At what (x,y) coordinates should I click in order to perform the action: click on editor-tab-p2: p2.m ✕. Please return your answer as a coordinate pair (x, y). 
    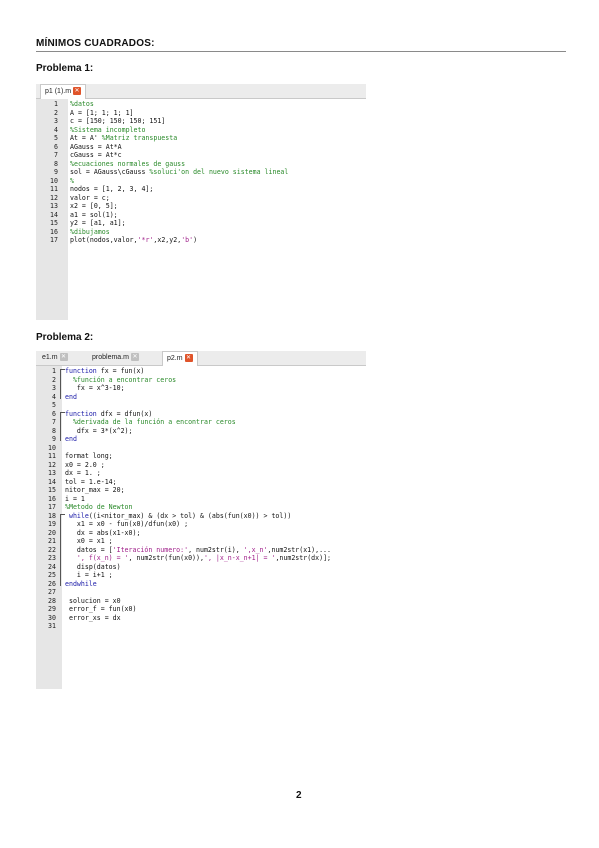
    Looking at the image, I should click on (180, 358).